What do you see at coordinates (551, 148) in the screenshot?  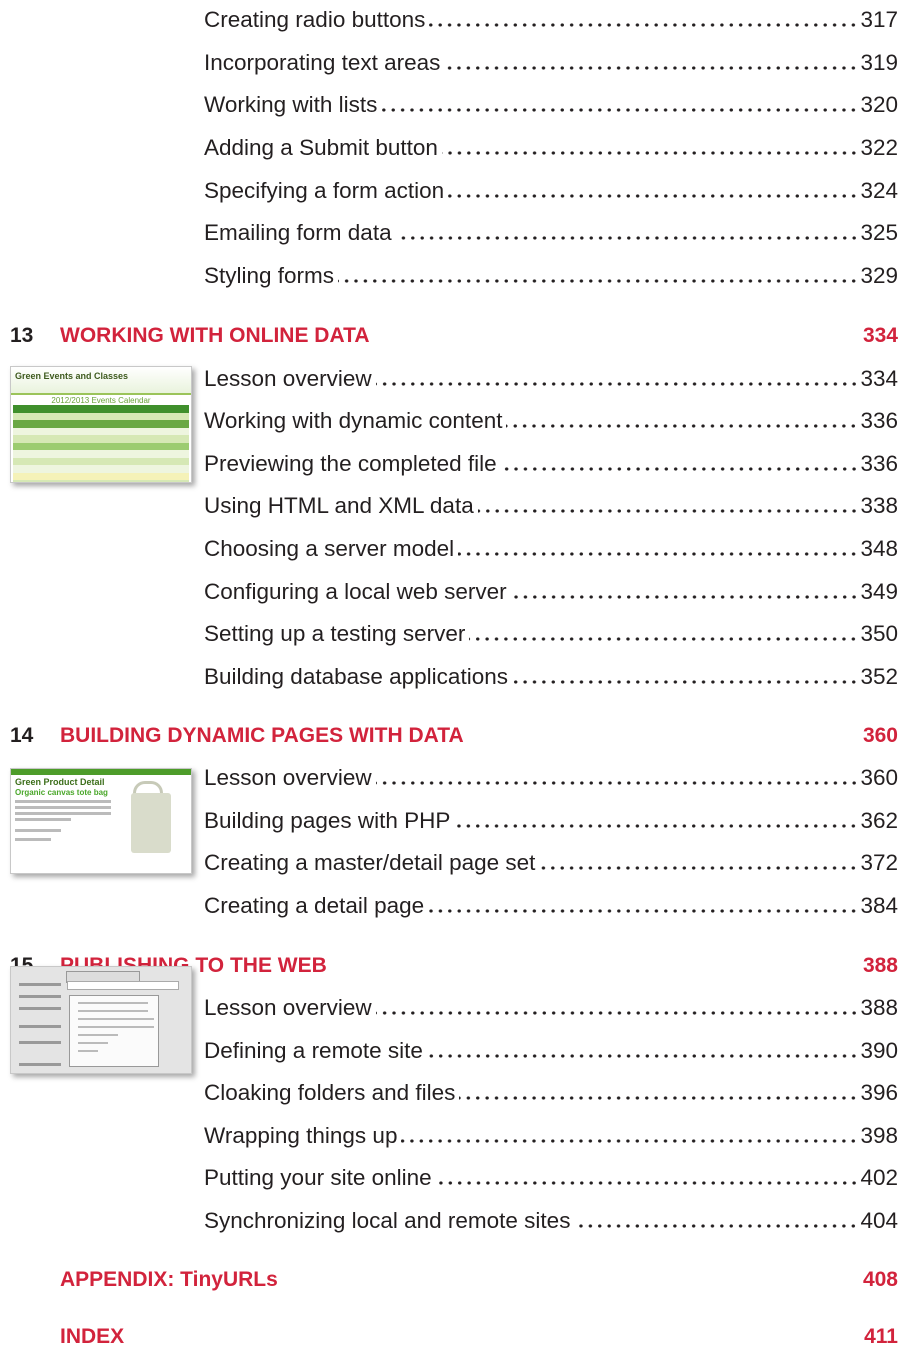 I see `toc-entry: Adding a Submit button 322` at bounding box center [551, 148].